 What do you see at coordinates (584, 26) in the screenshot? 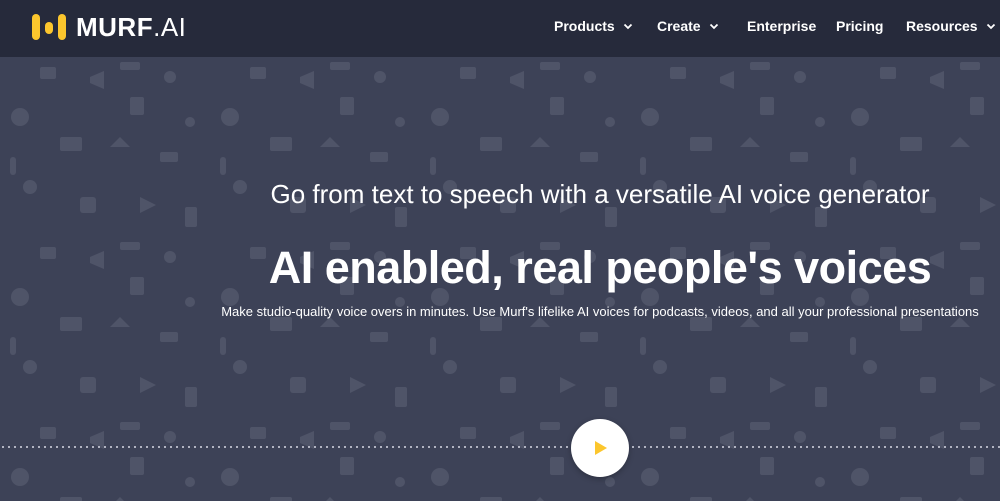
I see `nav-item-label: Products` at bounding box center [584, 26].